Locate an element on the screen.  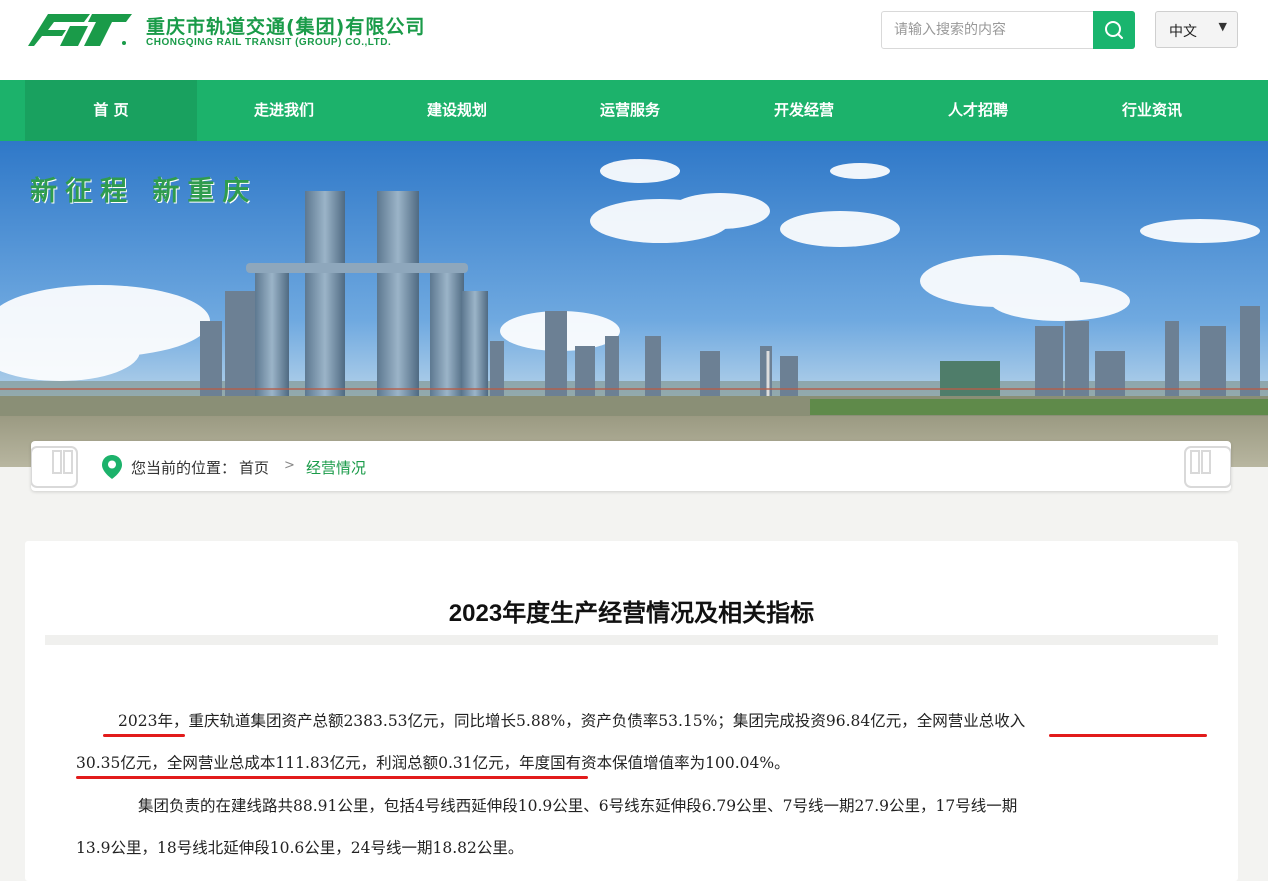
breadcrumb-home-link: 首页 is located at coordinates (254, 467).